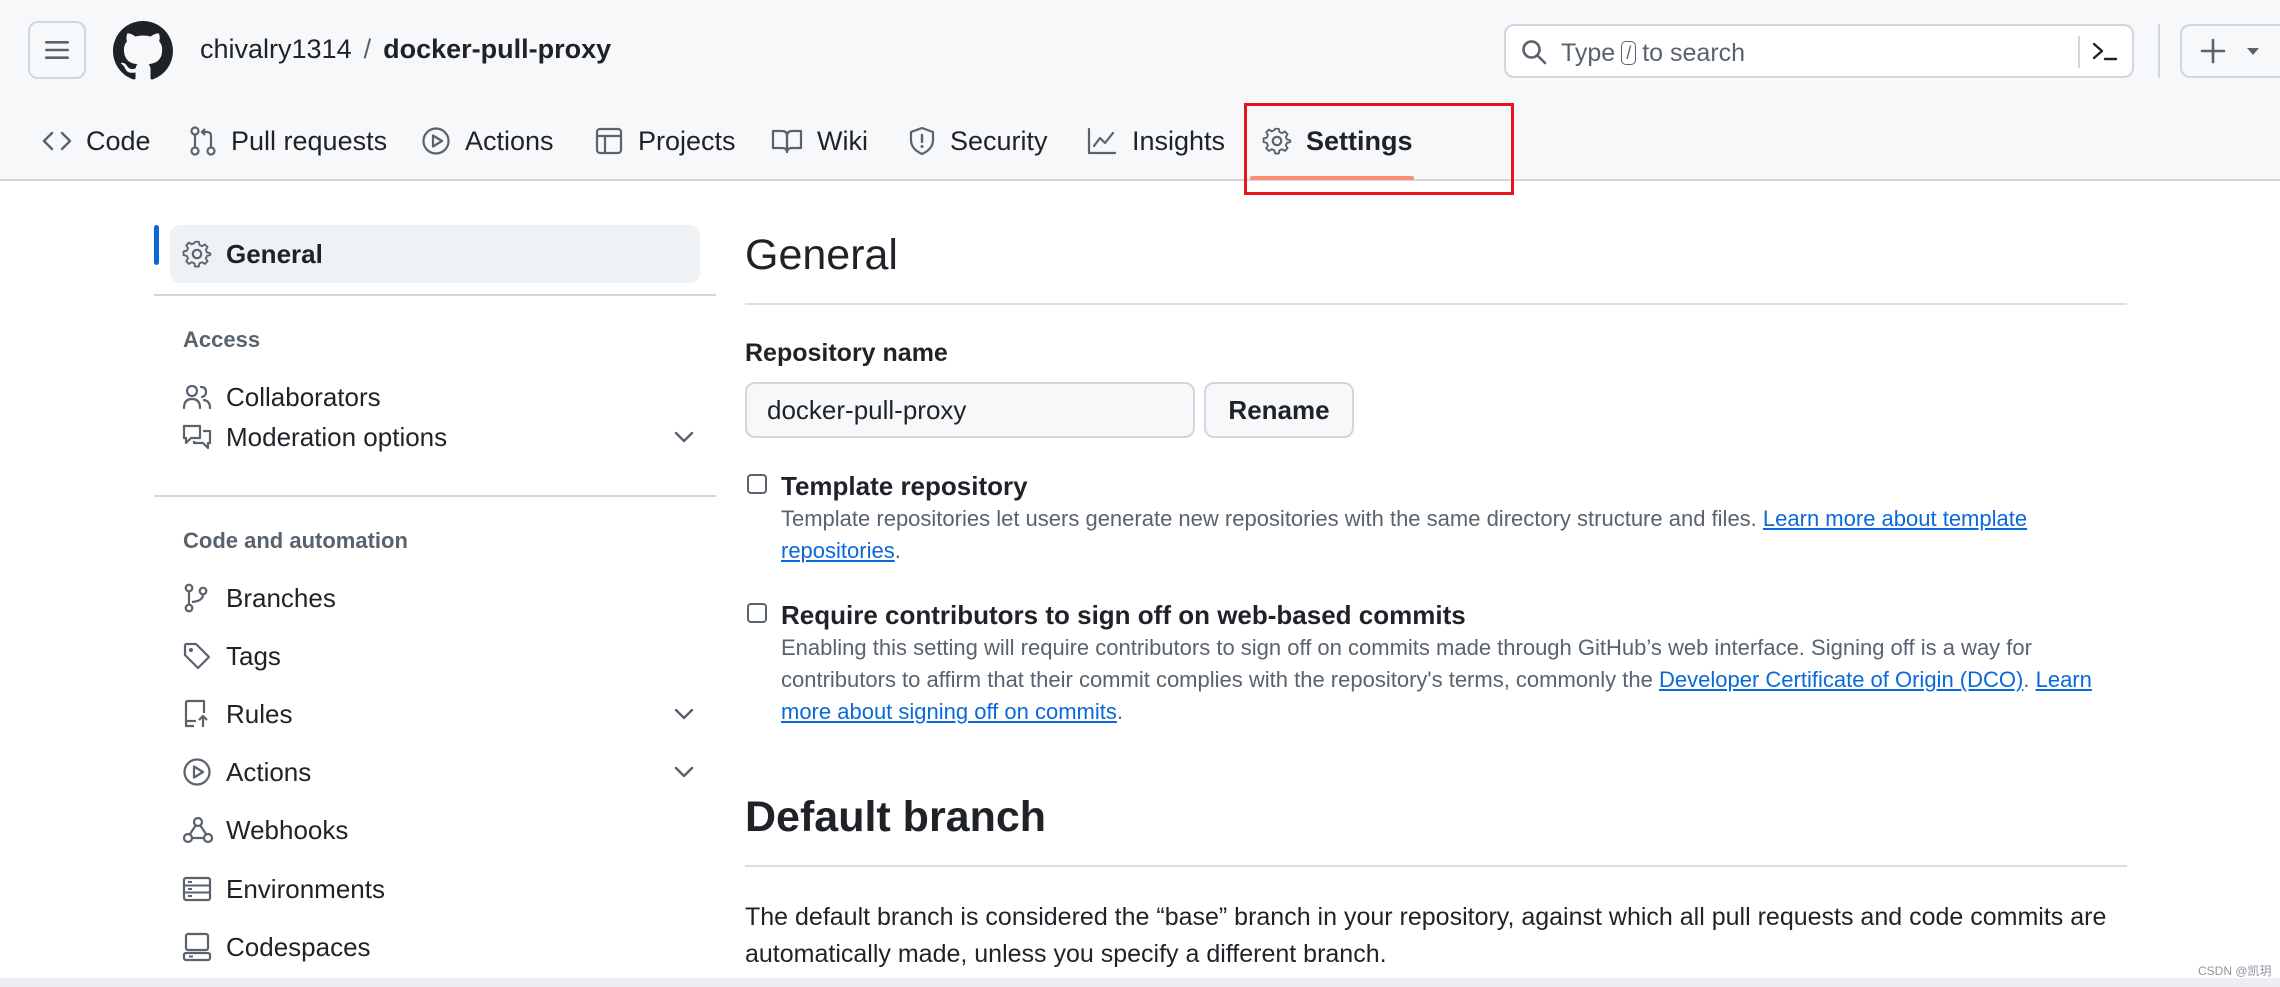 This screenshot has height=987, width=2280. I want to click on highlight-annotation-box, so click(1379, 149).